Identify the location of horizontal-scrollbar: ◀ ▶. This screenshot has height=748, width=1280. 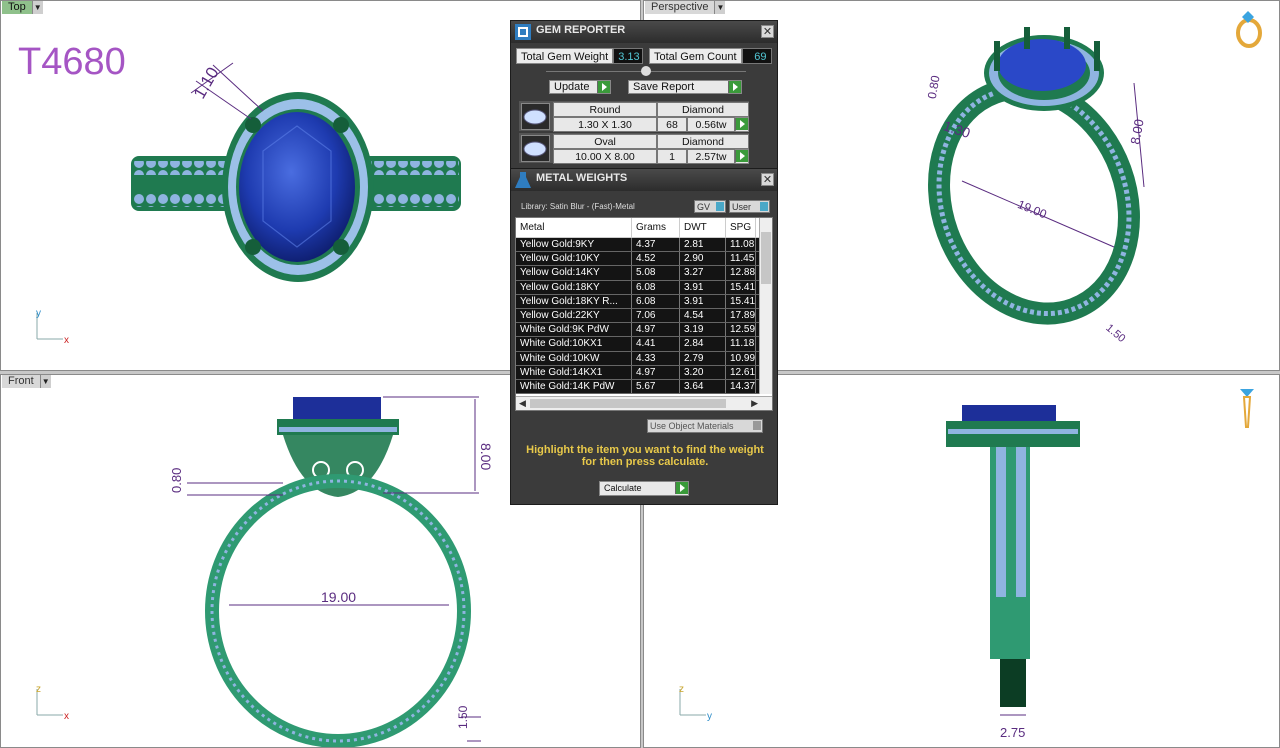
(644, 403).